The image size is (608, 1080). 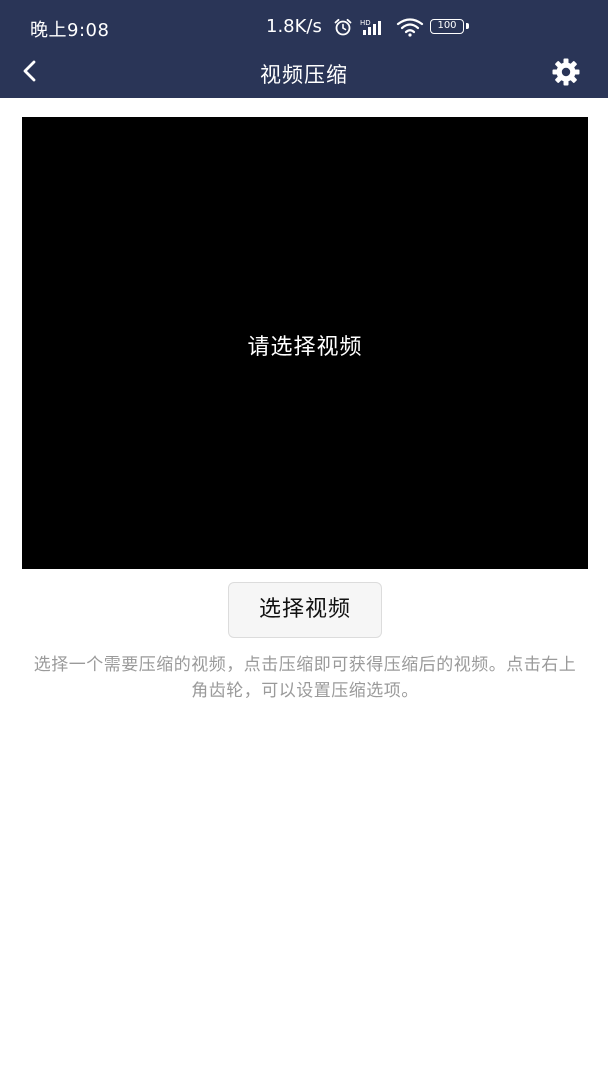 I want to click on battery-icon: 100, so click(x=447, y=26).